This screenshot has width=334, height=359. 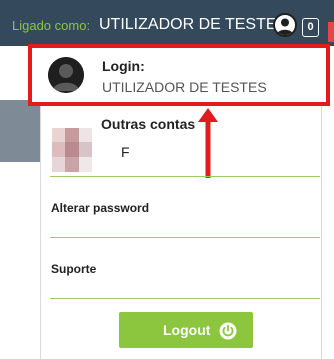 I want to click on other-account-name: F, so click(x=125, y=152).